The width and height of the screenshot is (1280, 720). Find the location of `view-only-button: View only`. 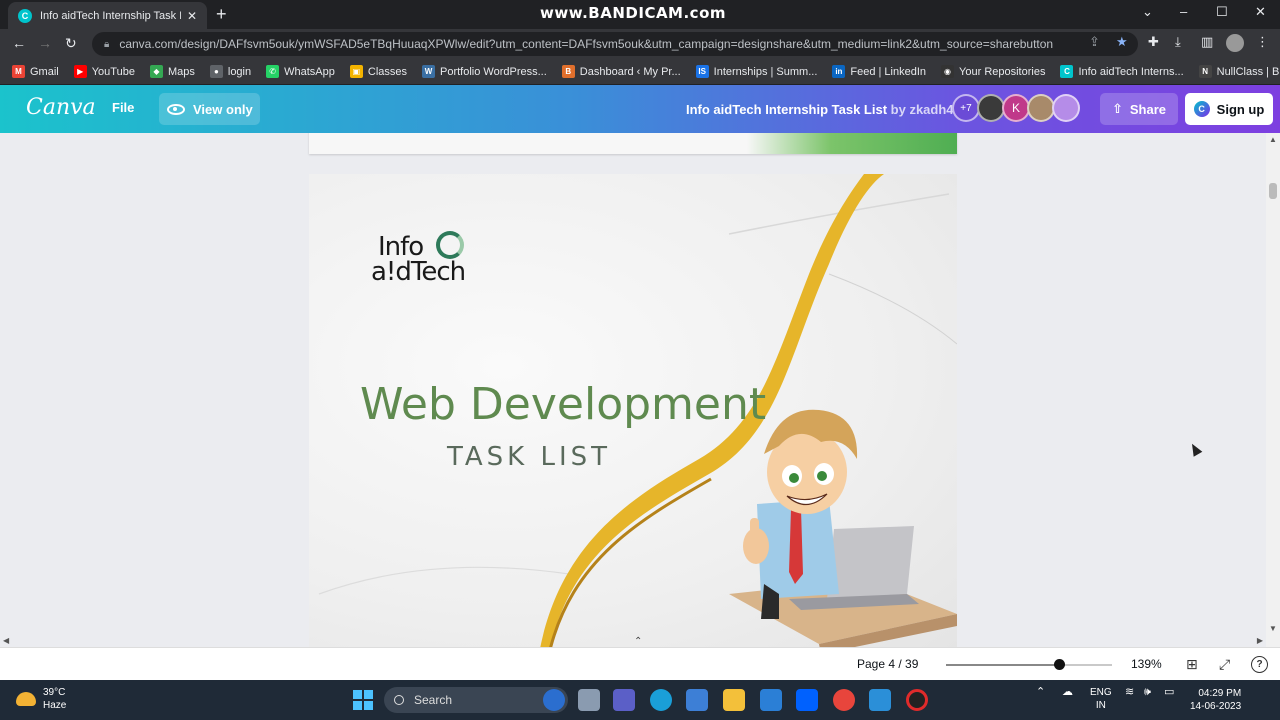

view-only-button: View only is located at coordinates (209, 109).